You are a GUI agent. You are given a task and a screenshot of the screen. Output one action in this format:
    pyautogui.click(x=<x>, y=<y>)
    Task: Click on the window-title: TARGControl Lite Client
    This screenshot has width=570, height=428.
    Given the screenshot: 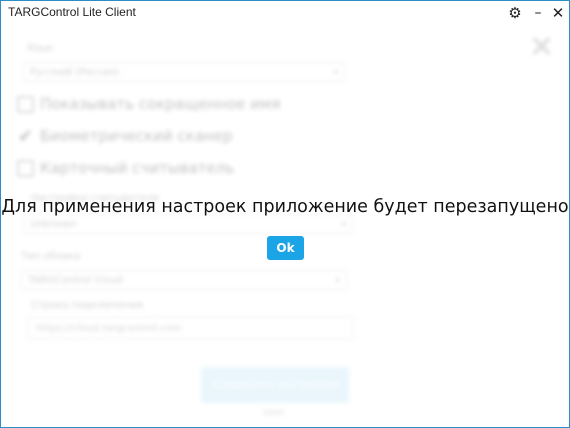 What is the action you would take?
    pyautogui.click(x=72, y=12)
    